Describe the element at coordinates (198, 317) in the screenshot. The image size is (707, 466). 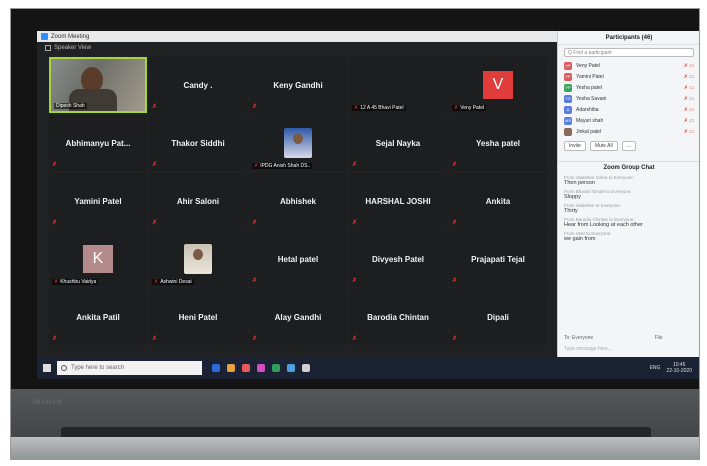
I see `video-tile: Heni Patel ✗` at that location.